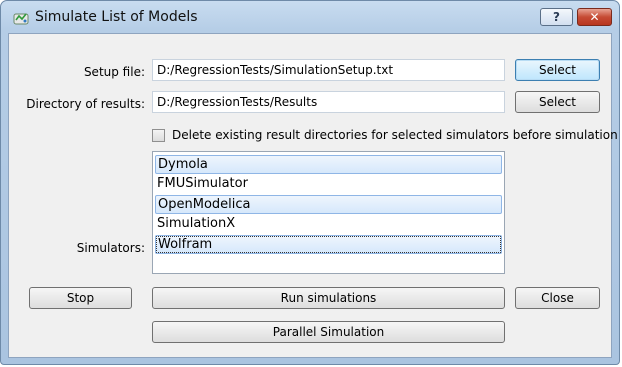  I want to click on list-item-openmodelica: OpenModelica, so click(328, 204).